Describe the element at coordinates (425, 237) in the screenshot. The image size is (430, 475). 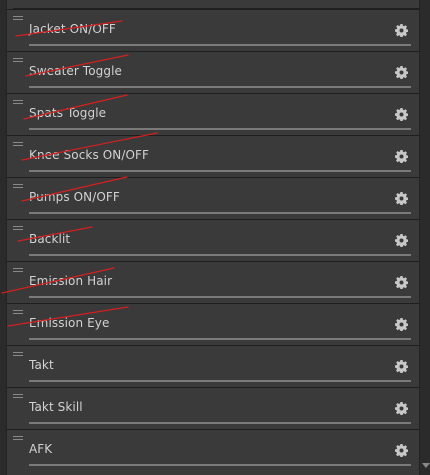
I see `vertical-scrollbar` at that location.